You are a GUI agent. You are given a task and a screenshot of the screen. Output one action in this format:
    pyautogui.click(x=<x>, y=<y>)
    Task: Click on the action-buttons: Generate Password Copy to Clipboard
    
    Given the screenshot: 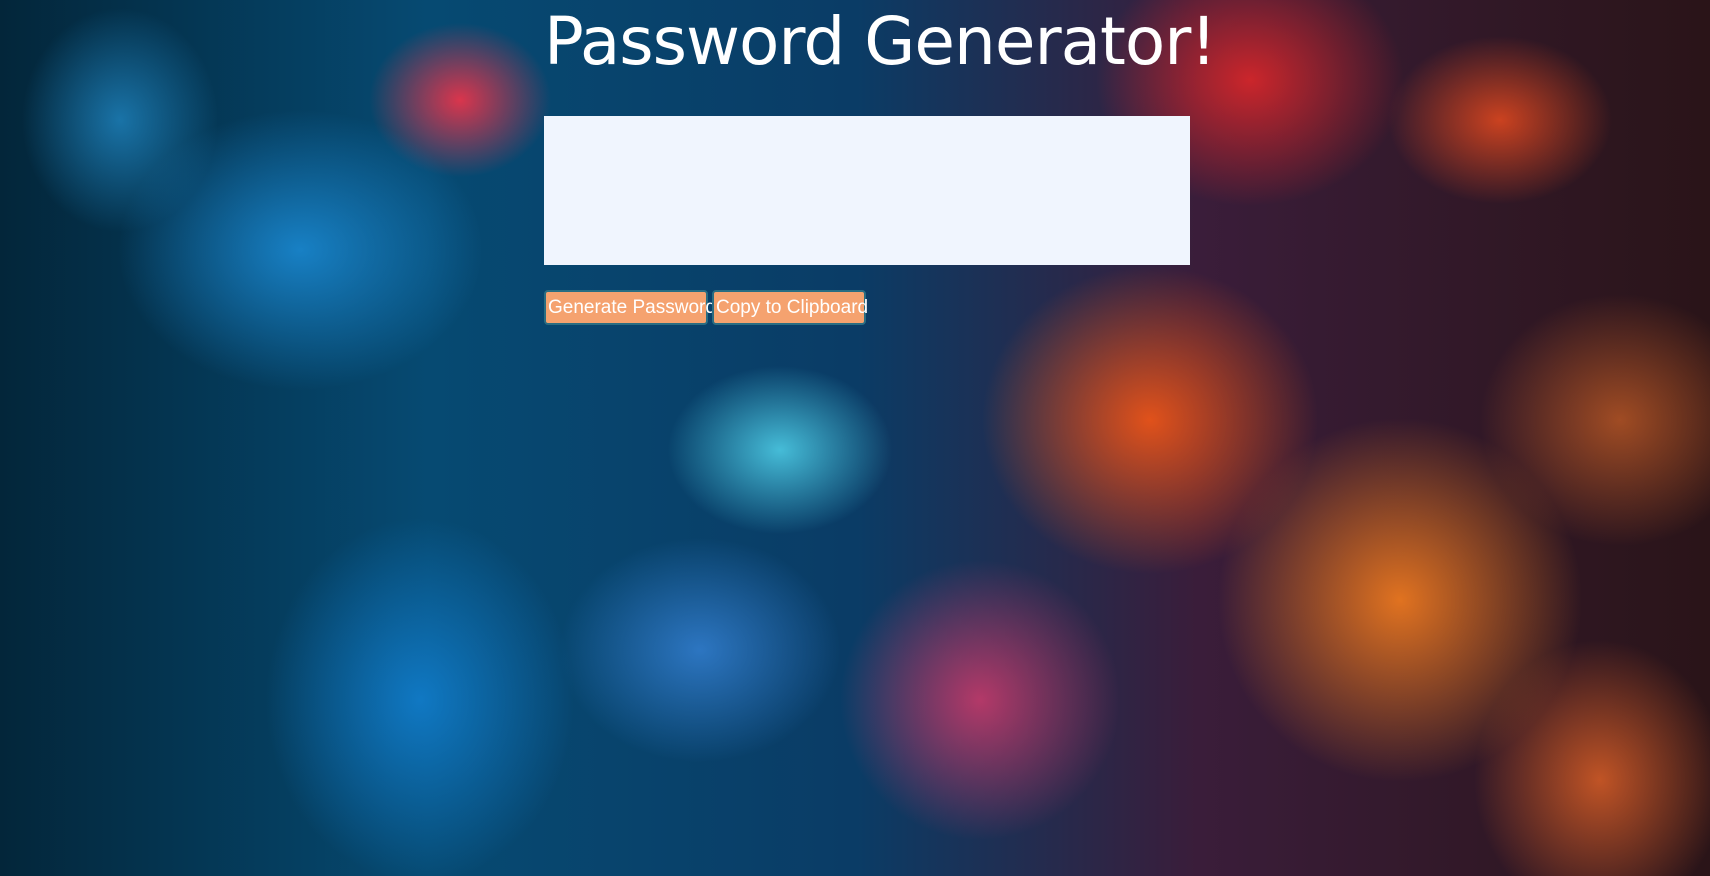 What is the action you would take?
    pyautogui.click(x=706, y=307)
    